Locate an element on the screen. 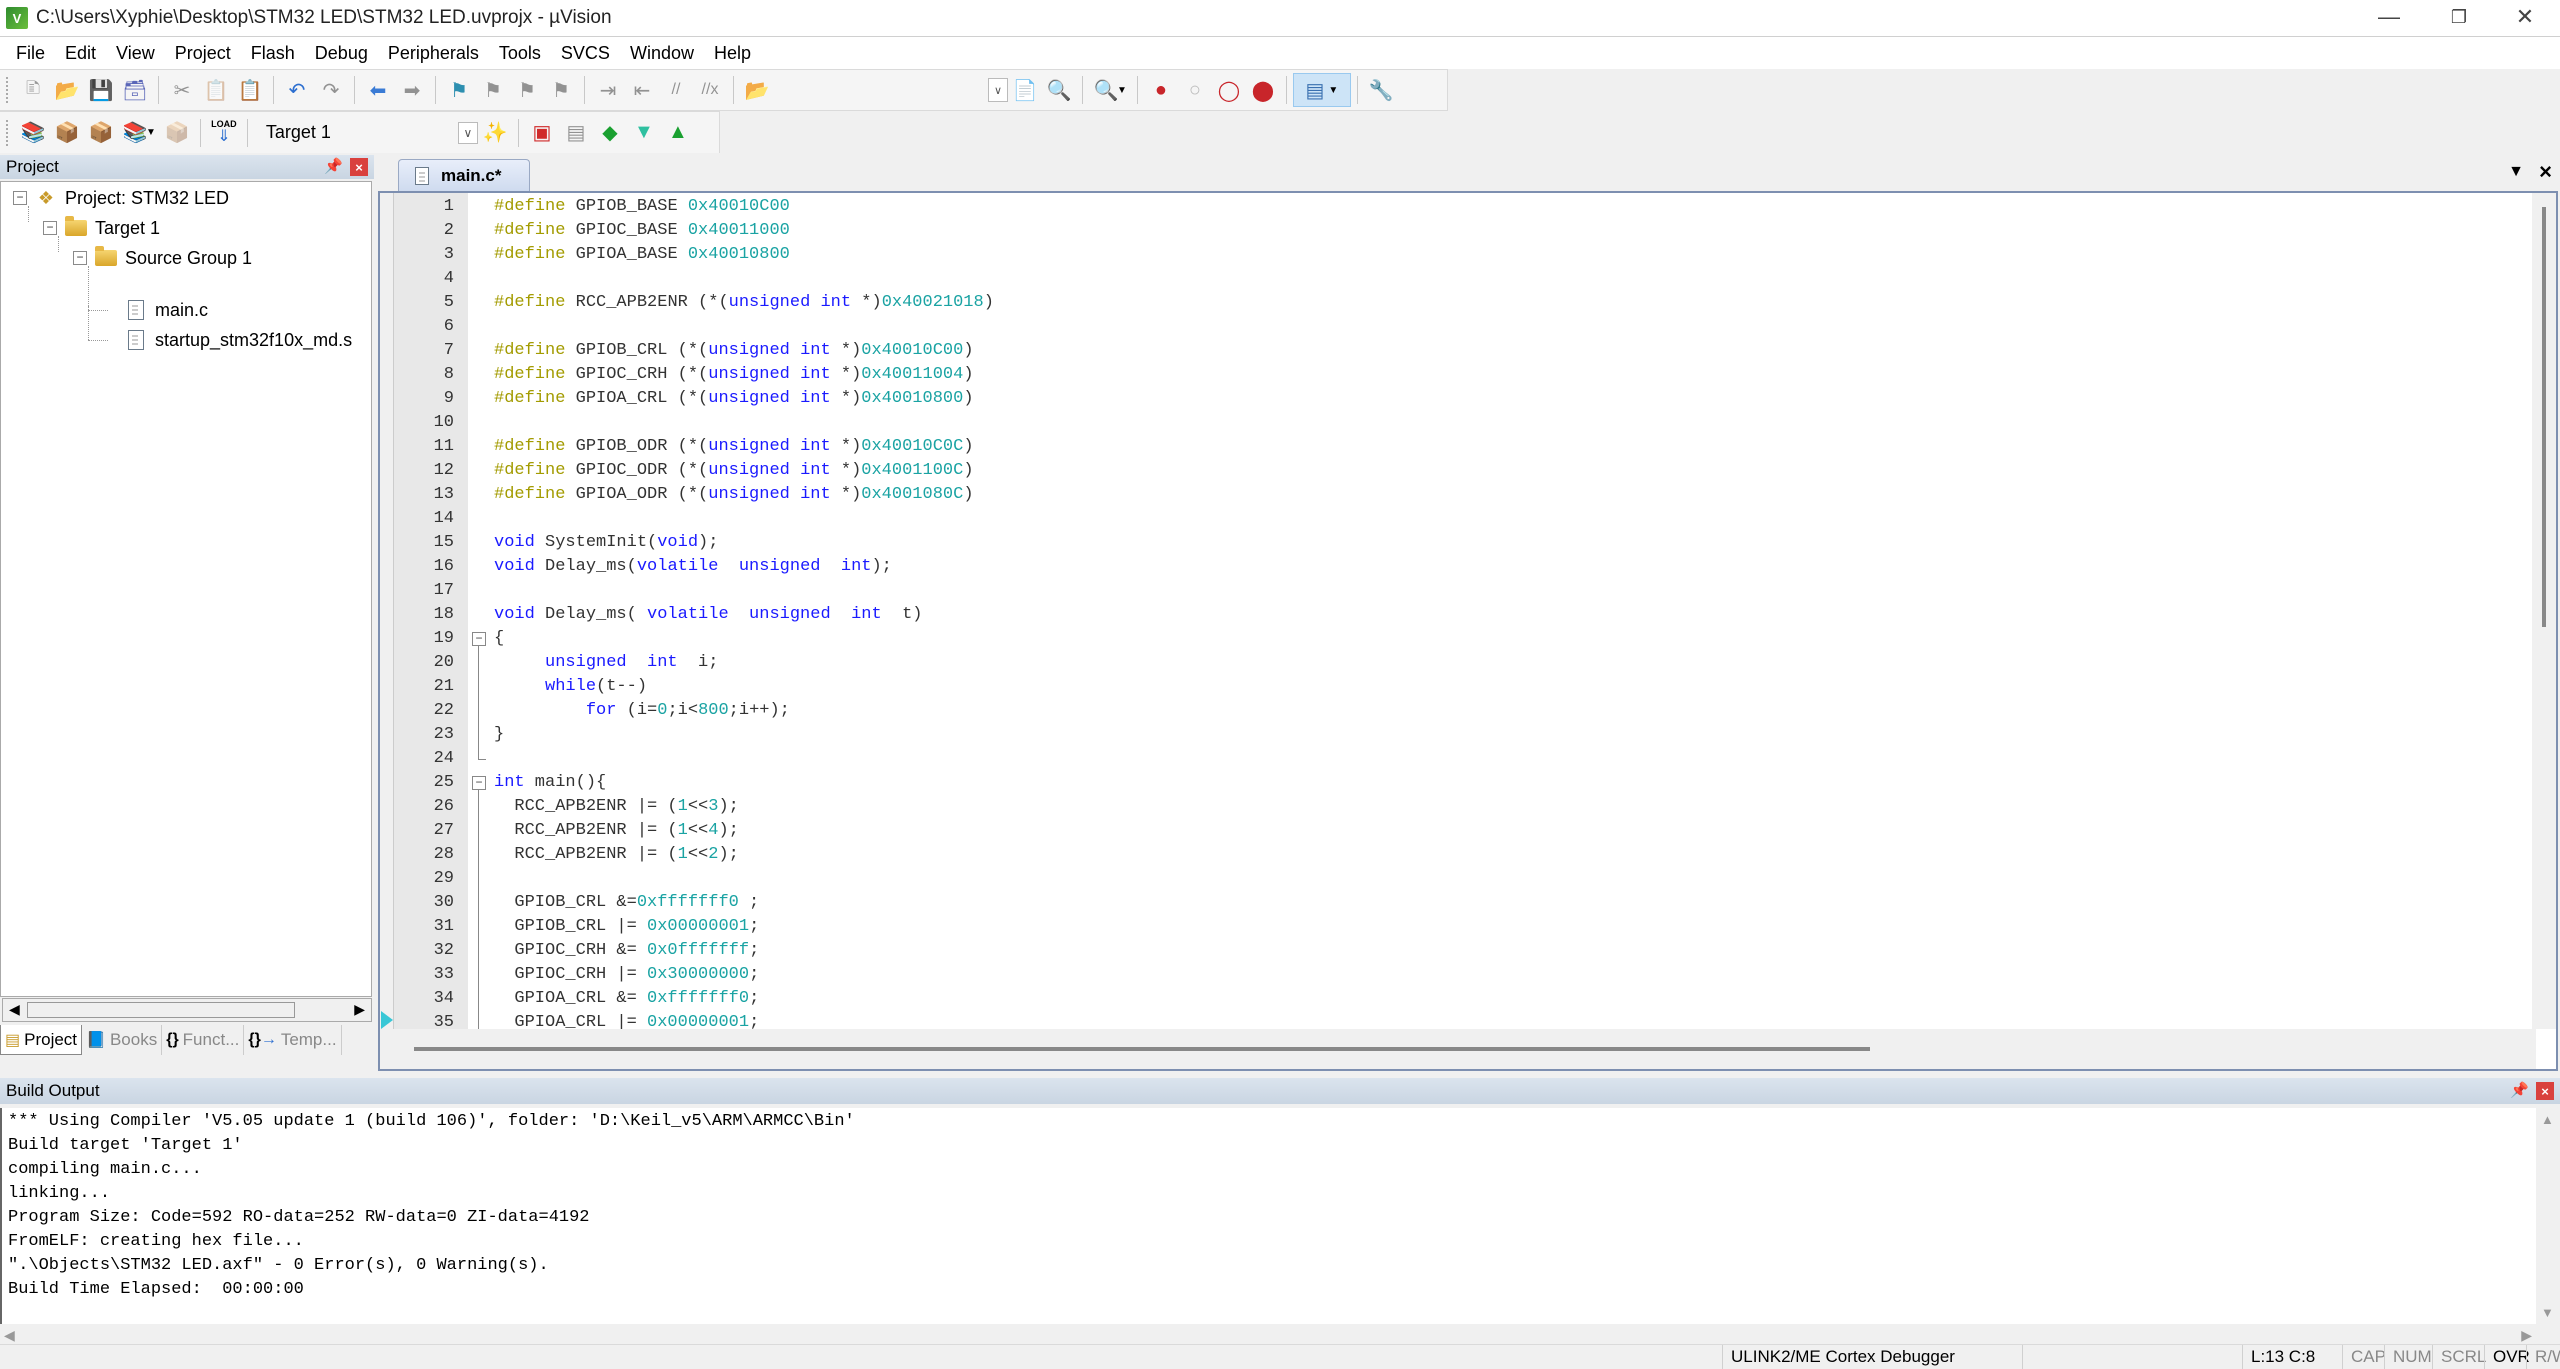  code-line: RCC_APB2ENR |= (1<<2); is located at coordinates (616, 855).